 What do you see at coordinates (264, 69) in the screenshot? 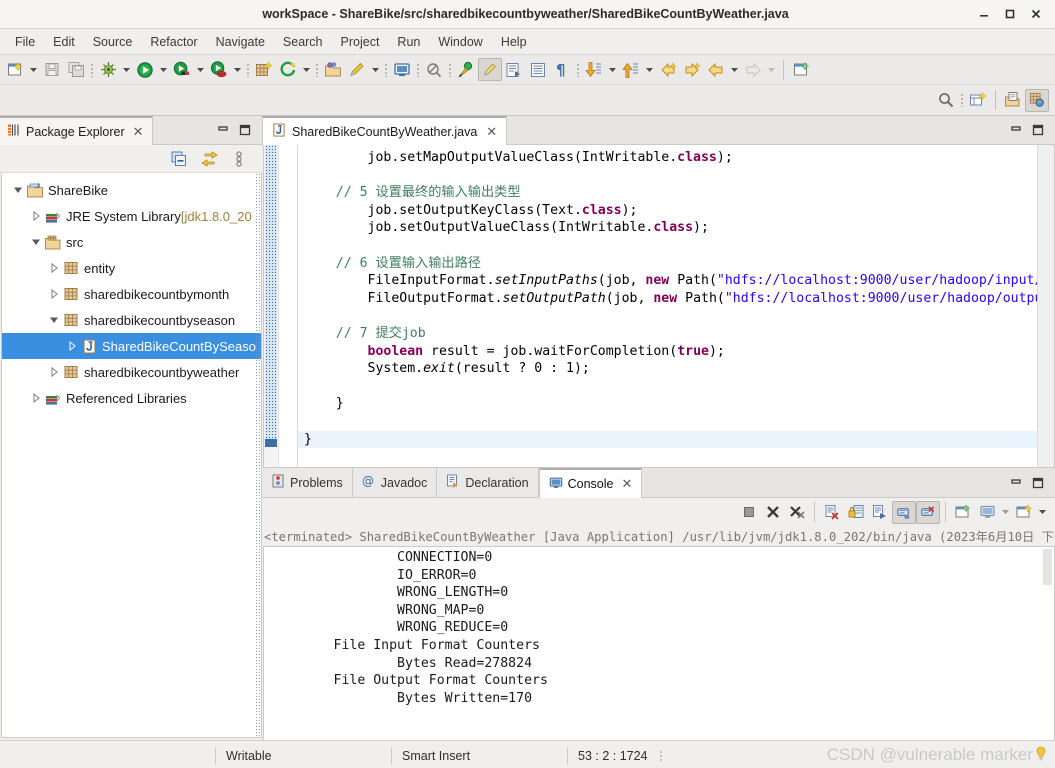
I see `new-java-package-icon` at bounding box center [264, 69].